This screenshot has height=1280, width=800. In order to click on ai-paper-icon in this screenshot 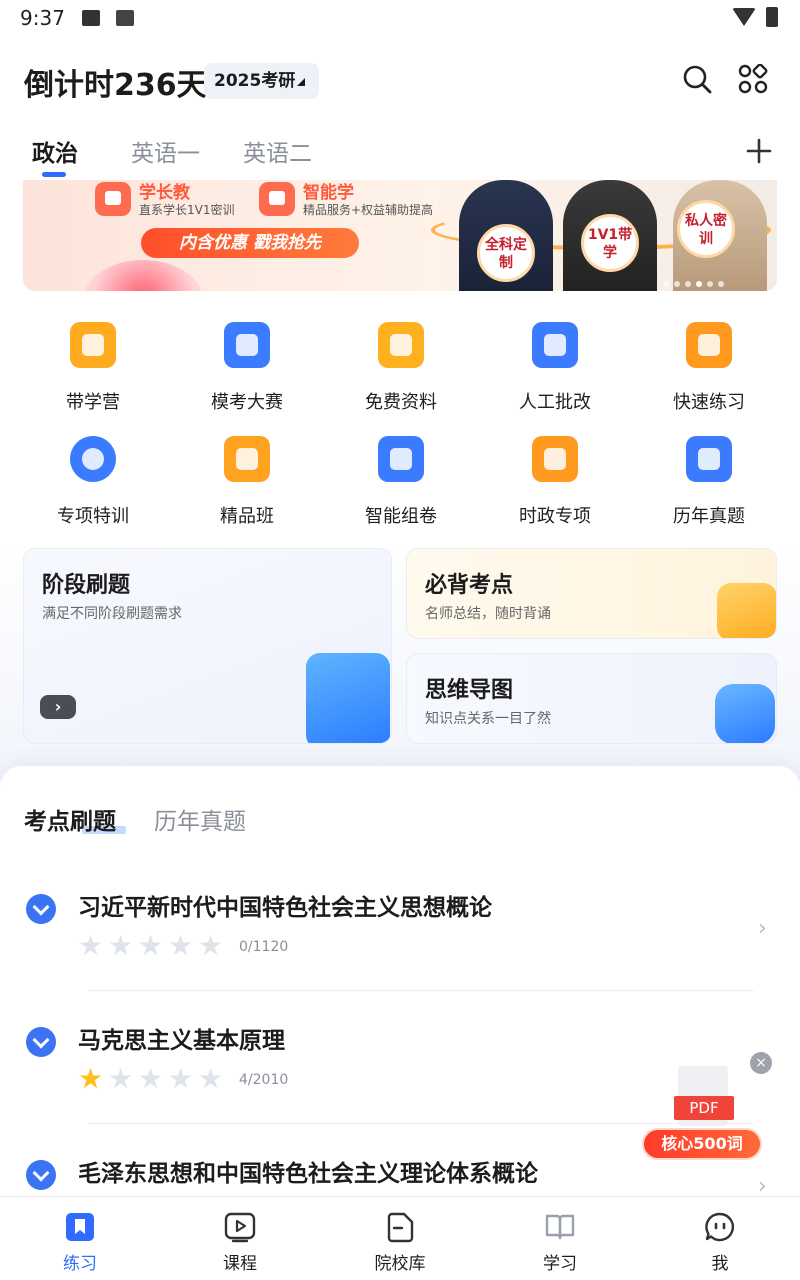, I will do `click(401, 459)`.